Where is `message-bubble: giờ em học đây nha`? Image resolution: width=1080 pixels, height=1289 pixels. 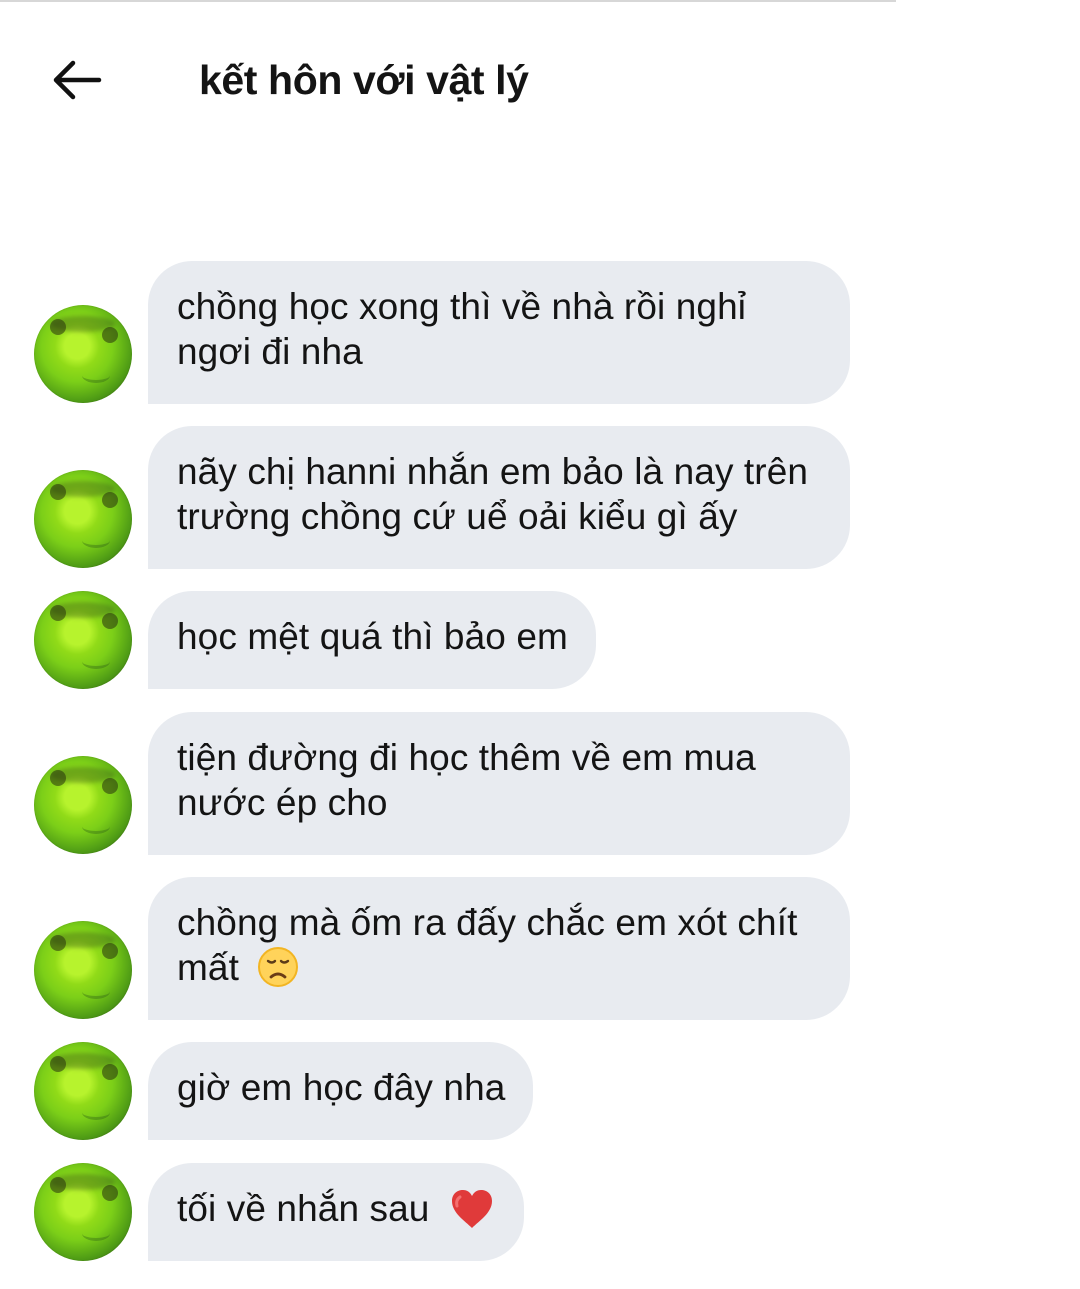 message-bubble: giờ em học đây nha is located at coordinates (341, 1091).